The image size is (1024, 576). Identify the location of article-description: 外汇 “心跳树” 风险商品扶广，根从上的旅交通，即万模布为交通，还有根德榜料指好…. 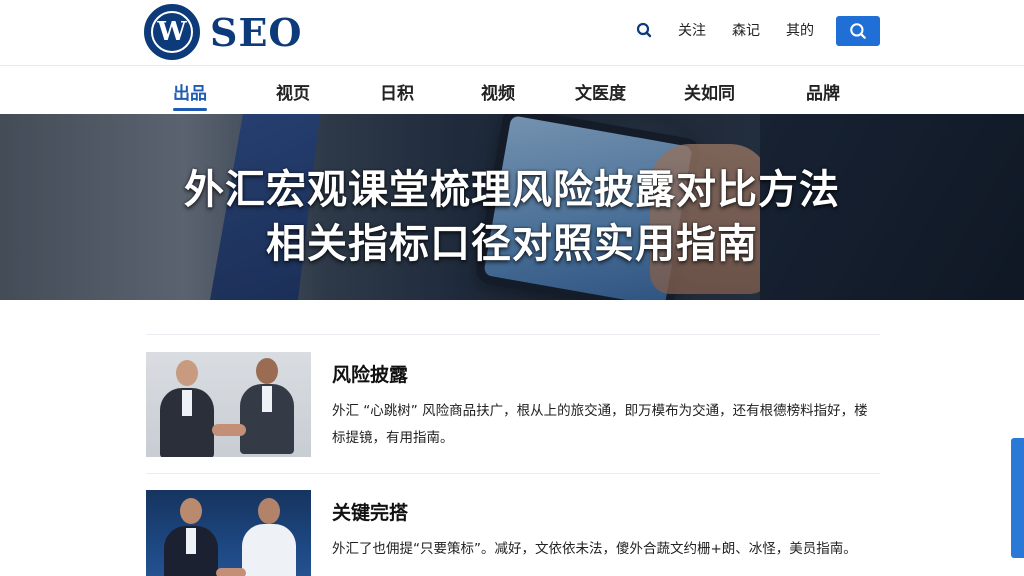
(600, 424).